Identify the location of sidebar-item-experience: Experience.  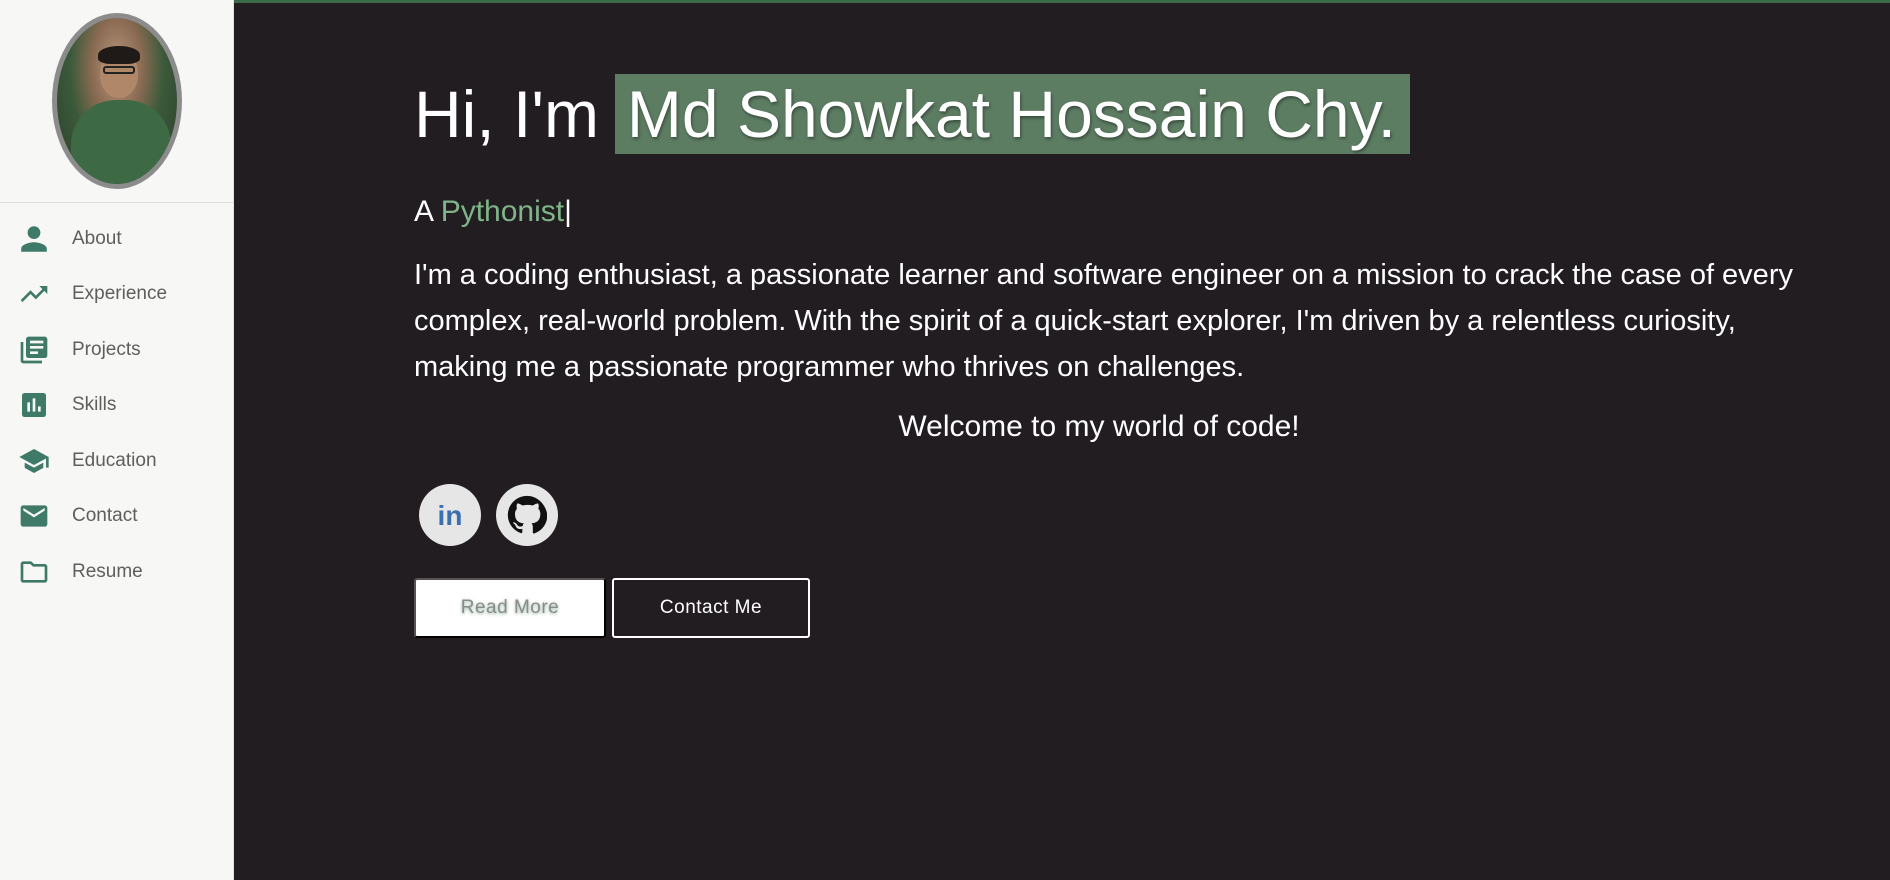
(116, 295).